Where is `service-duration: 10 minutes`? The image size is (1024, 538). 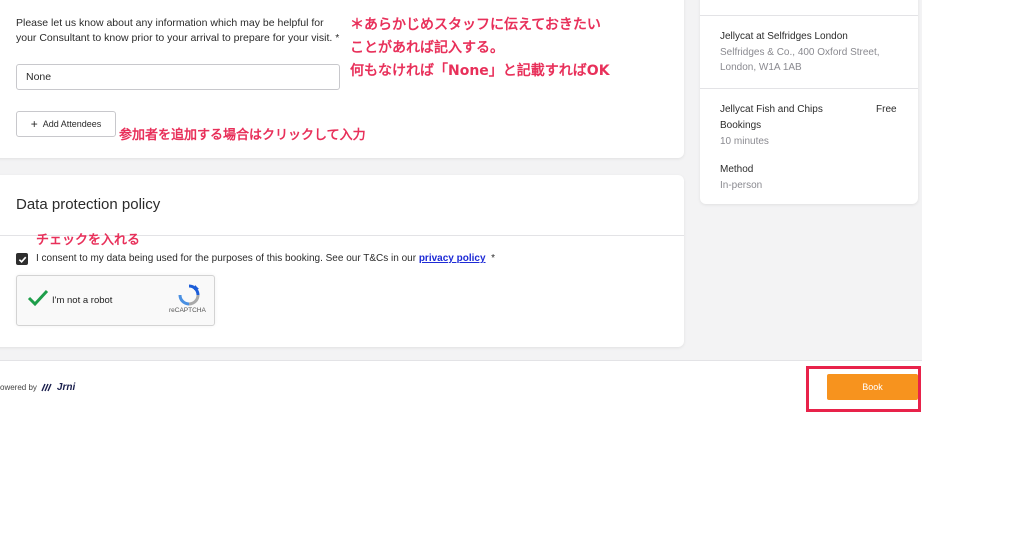 service-duration: 10 minutes is located at coordinates (744, 141).